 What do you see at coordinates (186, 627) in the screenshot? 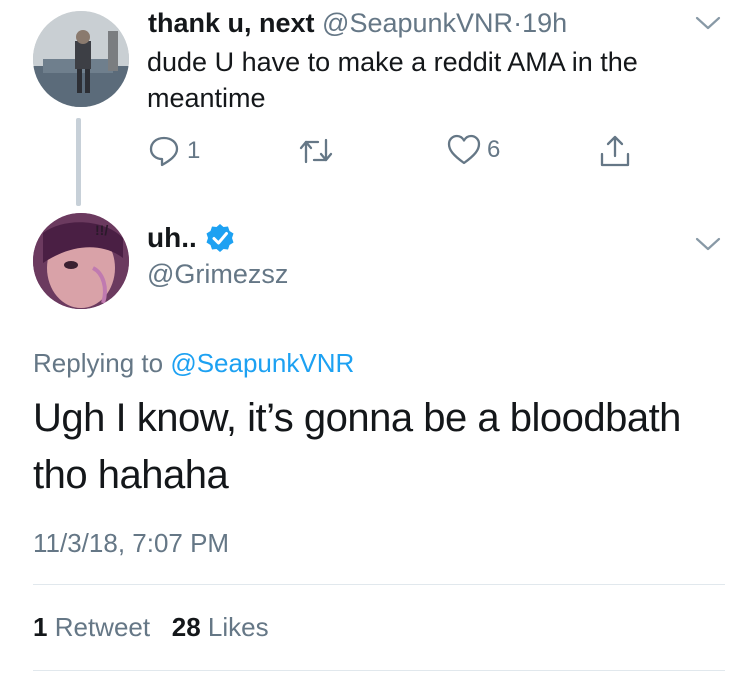
I see `likes-count: 28` at bounding box center [186, 627].